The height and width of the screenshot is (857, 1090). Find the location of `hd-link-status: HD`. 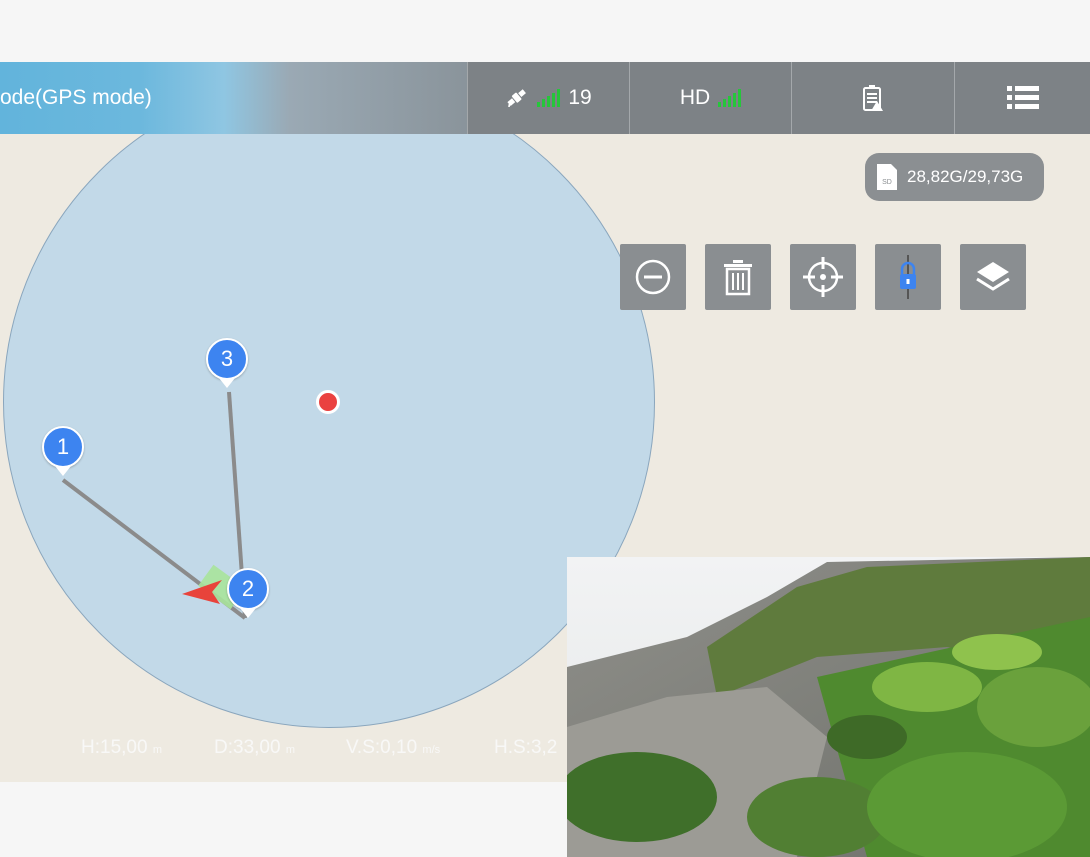

hd-link-status: HD is located at coordinates (710, 98).